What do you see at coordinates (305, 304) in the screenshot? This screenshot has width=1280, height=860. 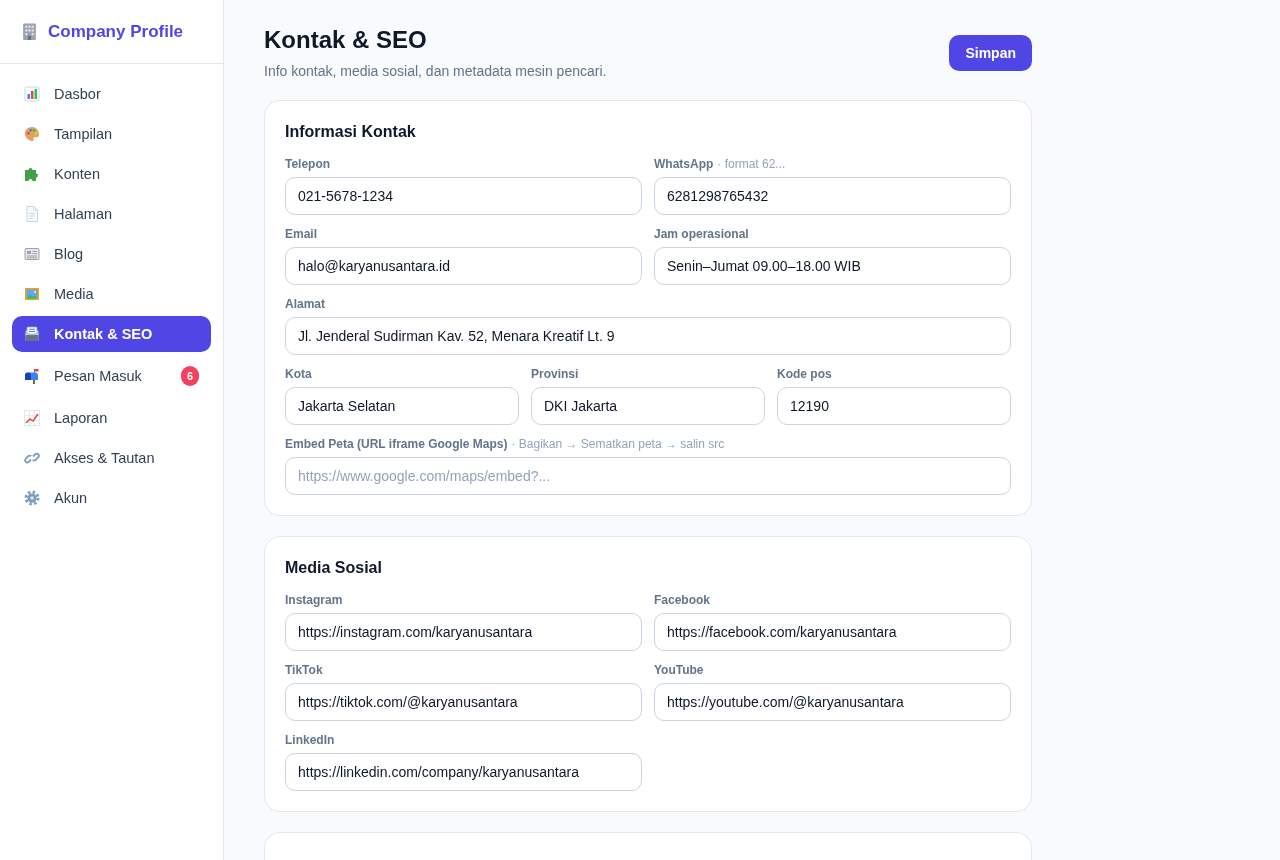 I see `field-label: Alamat` at bounding box center [305, 304].